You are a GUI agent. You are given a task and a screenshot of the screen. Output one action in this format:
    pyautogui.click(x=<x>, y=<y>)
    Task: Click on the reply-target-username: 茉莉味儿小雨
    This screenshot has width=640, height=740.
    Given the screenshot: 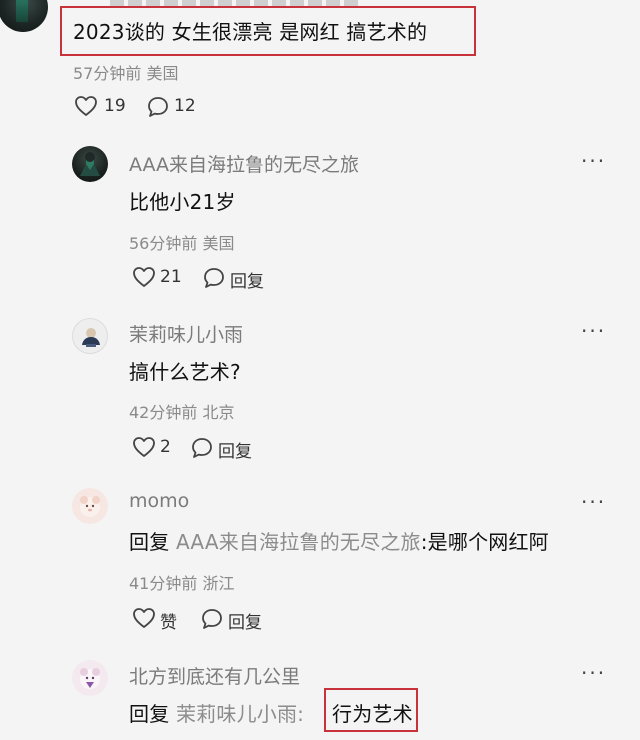 What is the action you would take?
    pyautogui.click(x=236, y=714)
    